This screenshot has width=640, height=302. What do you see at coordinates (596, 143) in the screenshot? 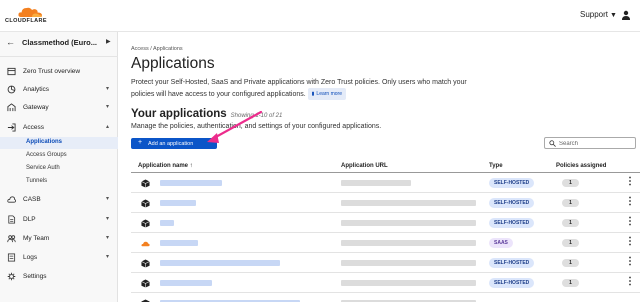
I see `search-input` at bounding box center [596, 143].